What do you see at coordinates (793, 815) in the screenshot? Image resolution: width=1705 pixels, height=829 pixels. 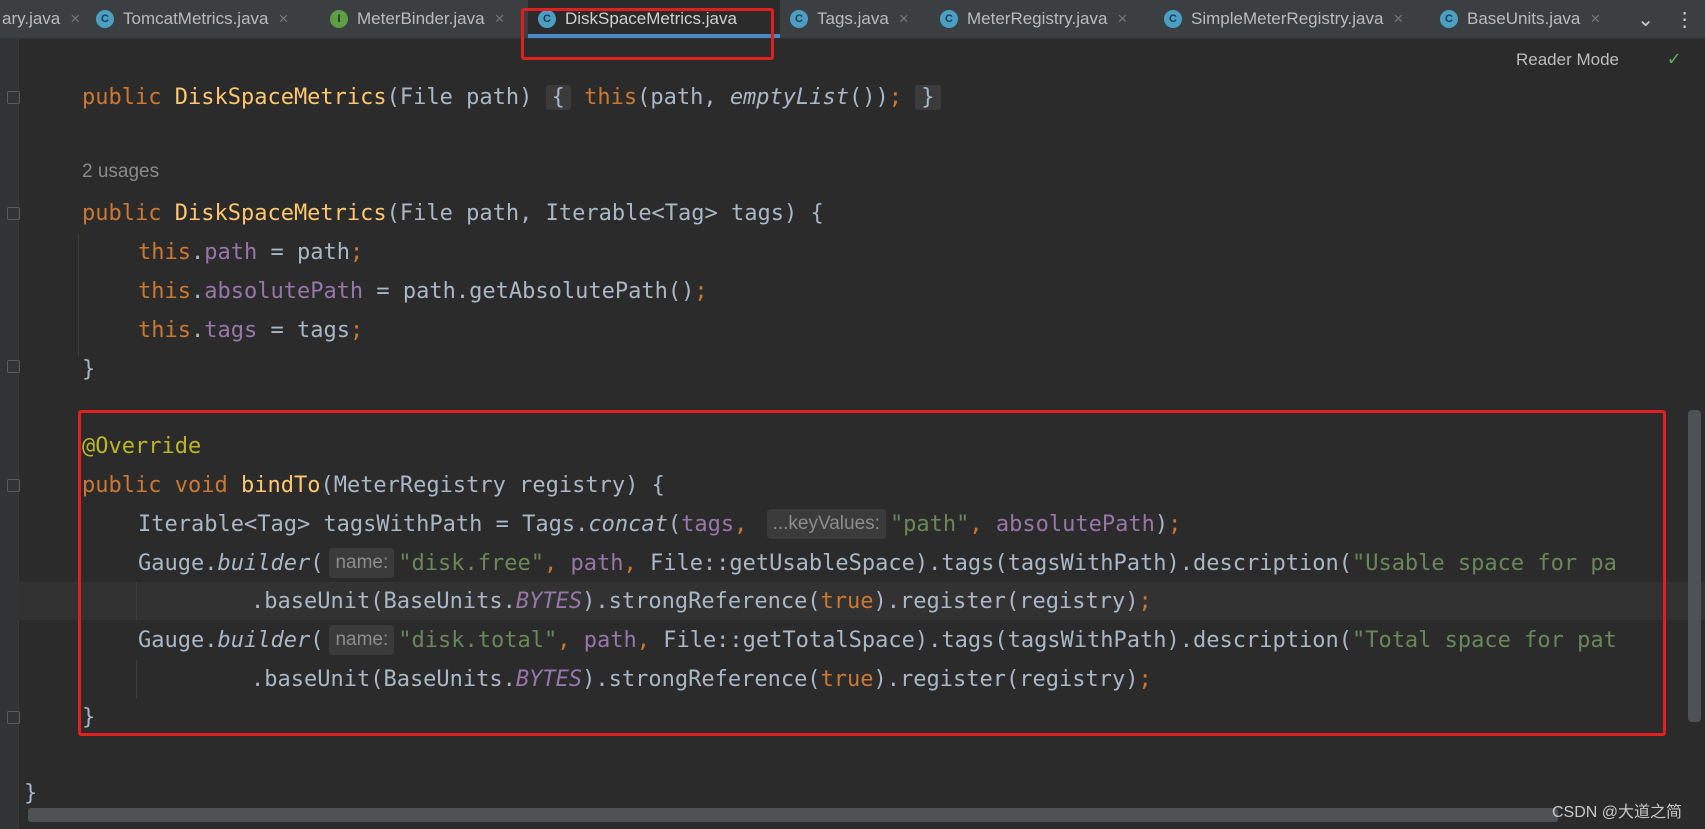 I see `horizontal-scrollbar` at bounding box center [793, 815].